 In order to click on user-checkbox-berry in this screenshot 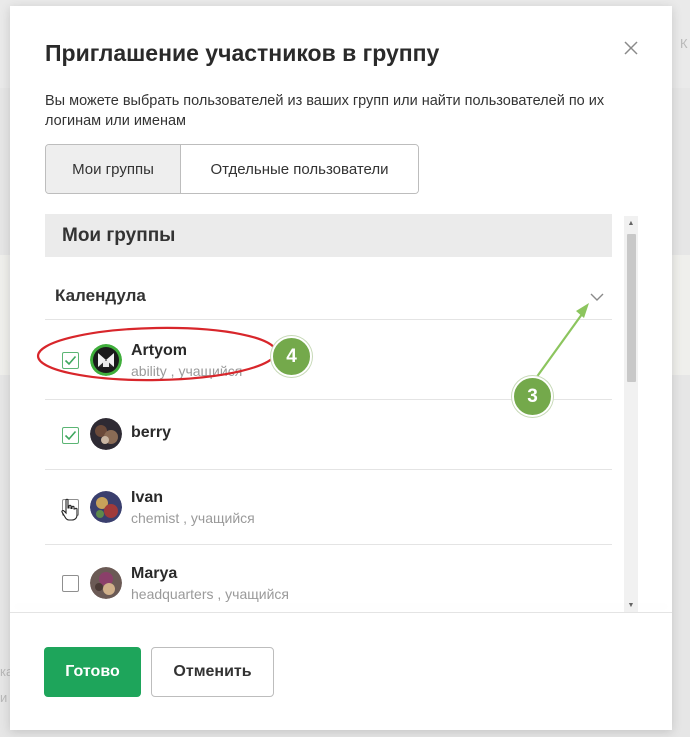, I will do `click(70, 435)`.